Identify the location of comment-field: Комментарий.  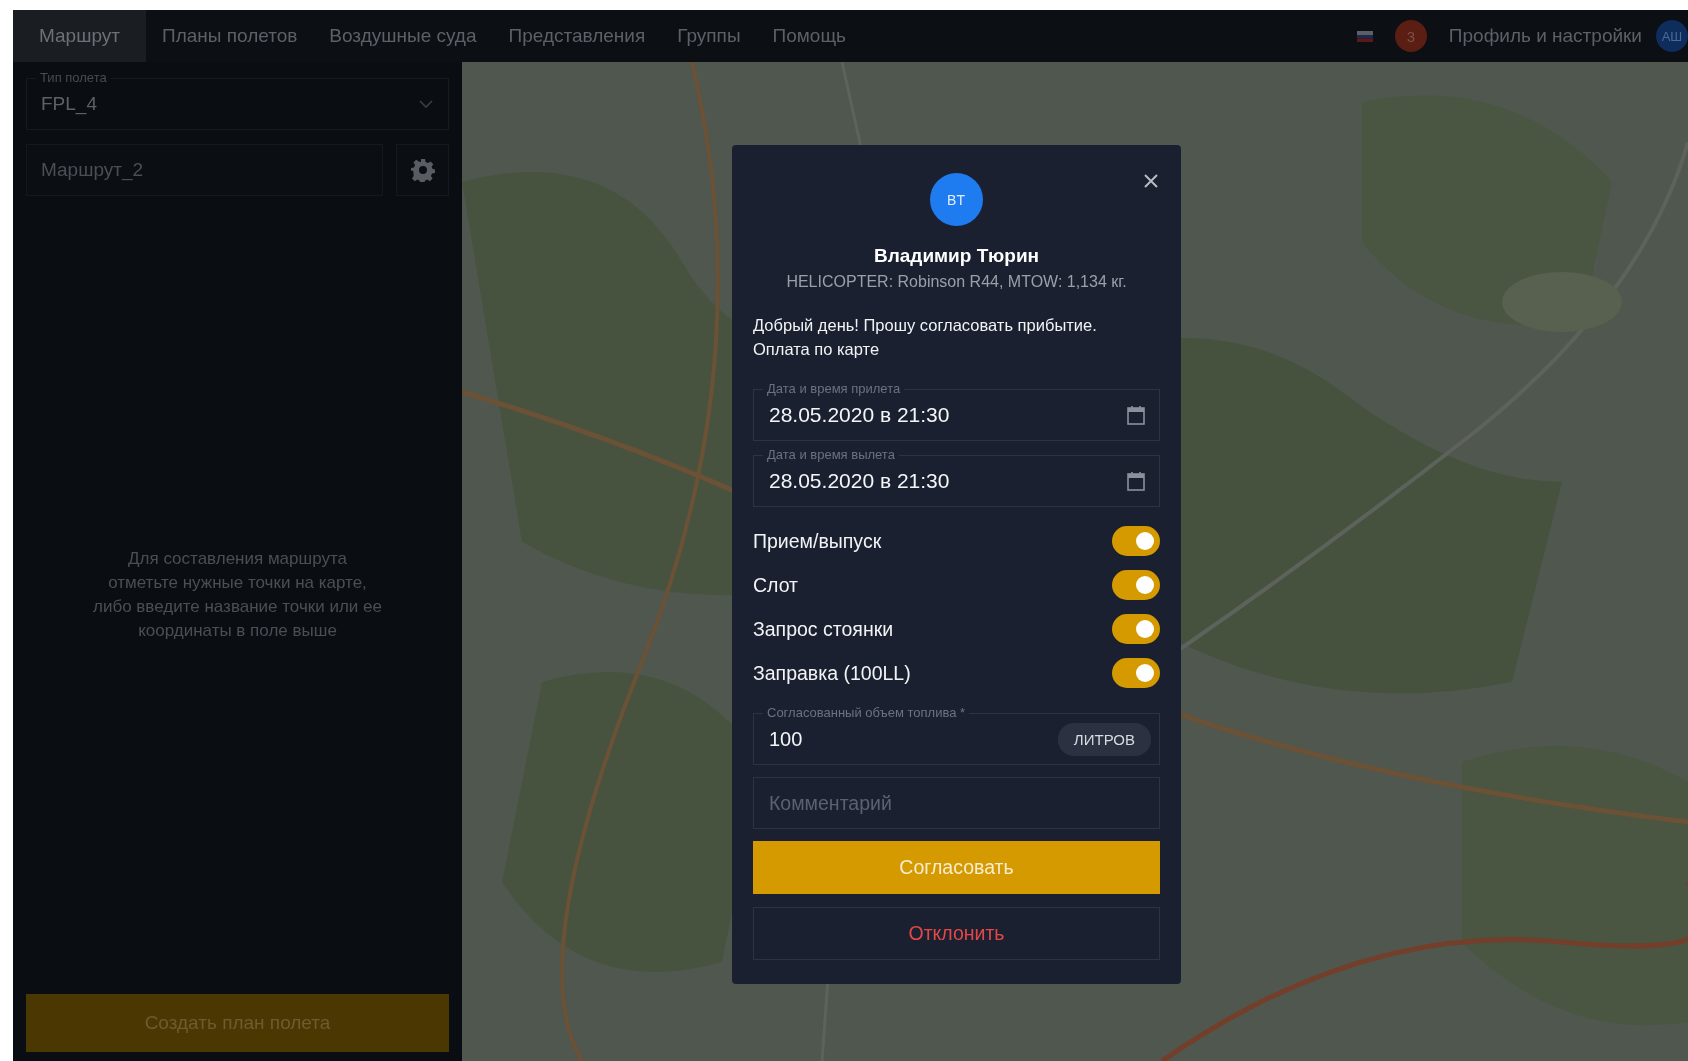
(956, 803).